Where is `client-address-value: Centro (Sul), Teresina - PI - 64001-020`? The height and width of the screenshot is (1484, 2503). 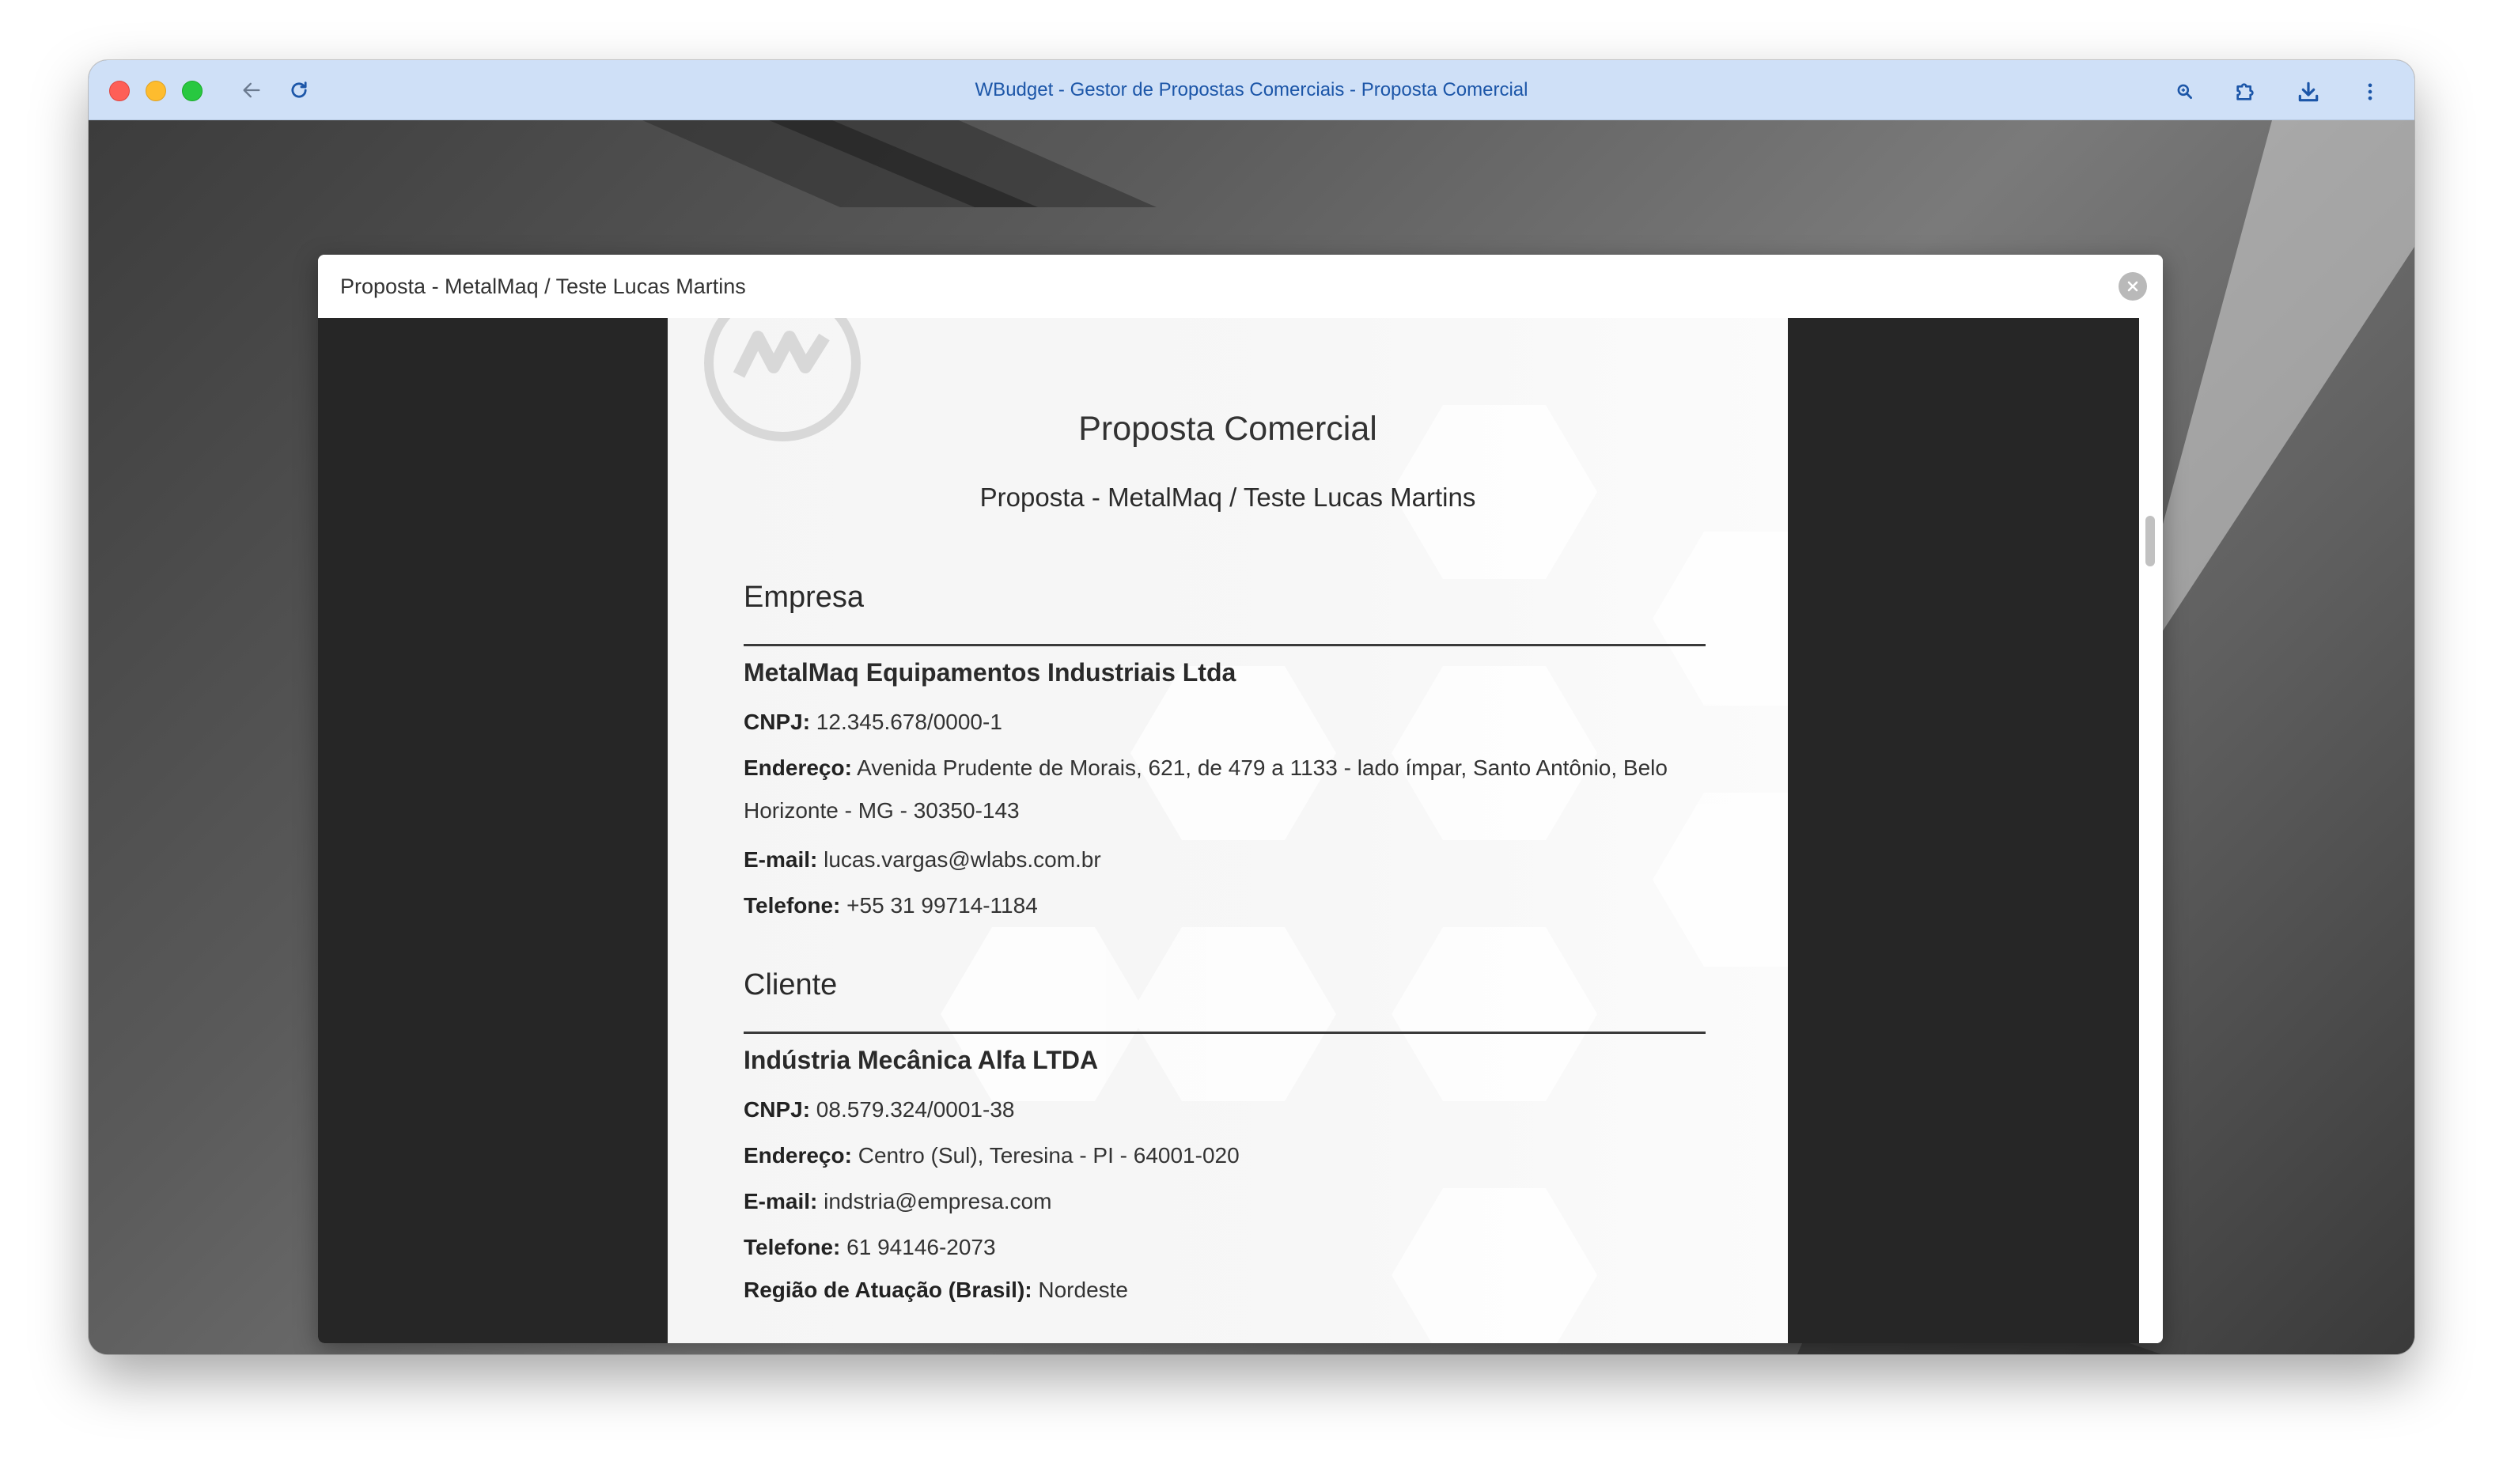
client-address-value: Centro (Sul), Teresina - PI - 64001-020 is located at coordinates (1049, 1155).